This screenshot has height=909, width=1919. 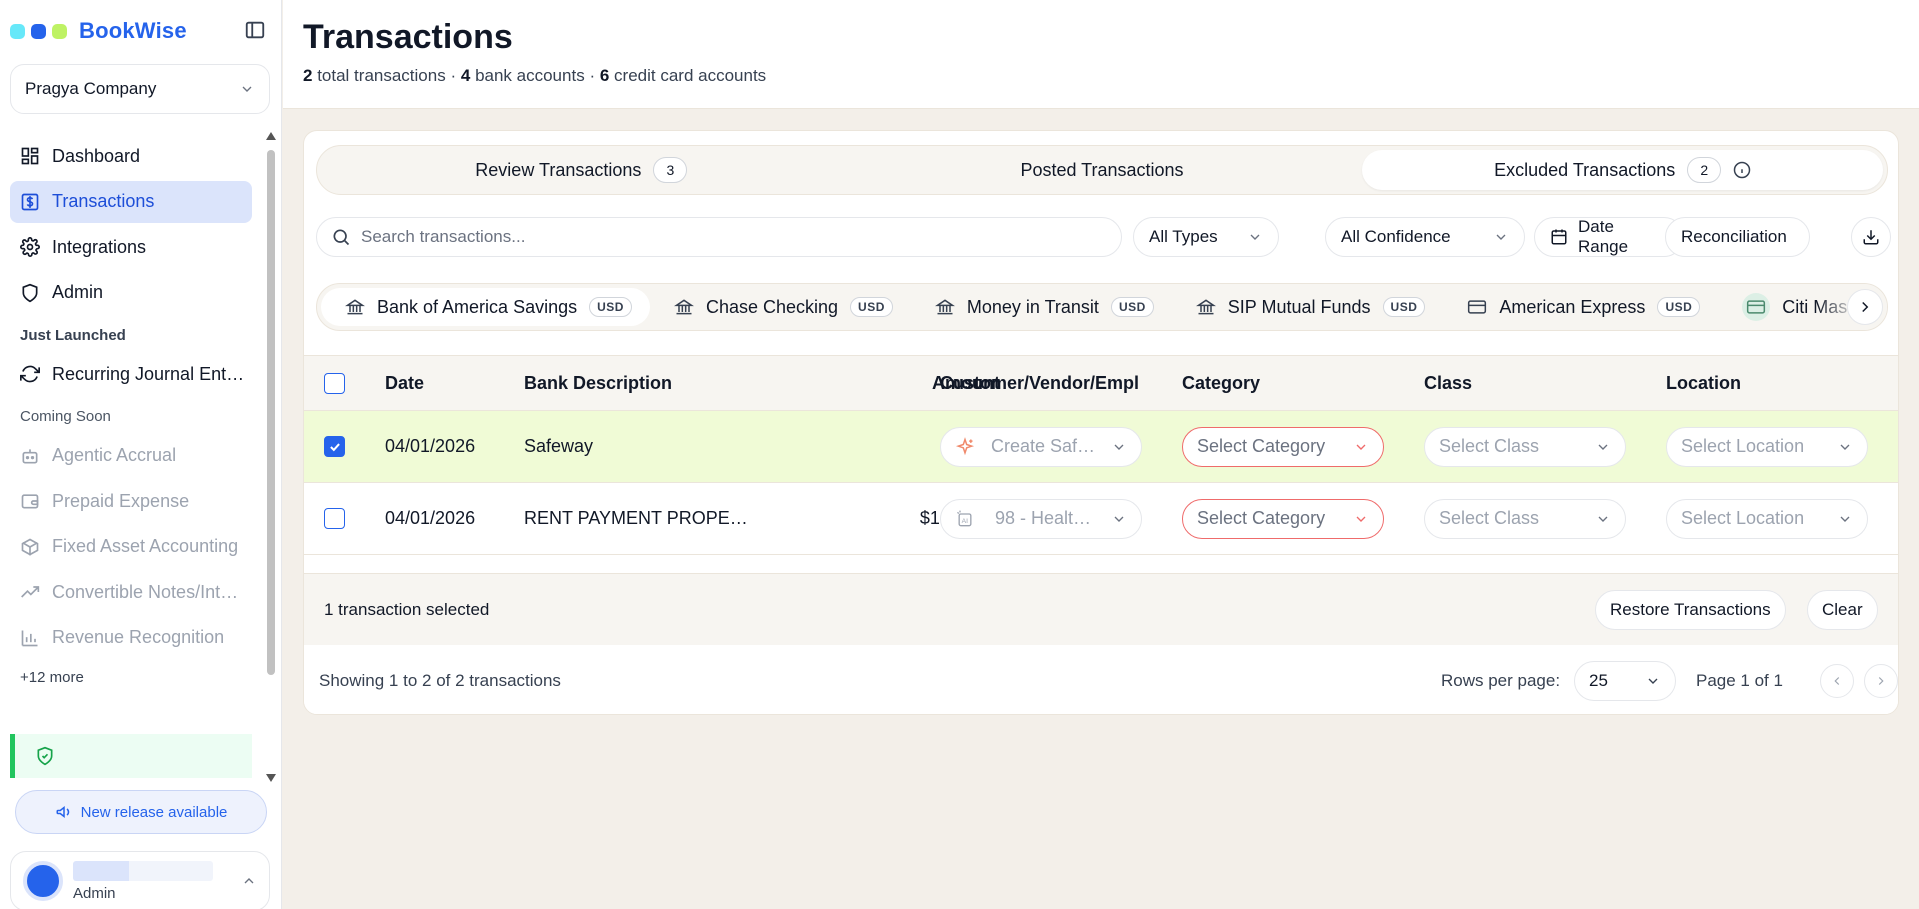 I want to click on column-header-date: Date, so click(x=404, y=383).